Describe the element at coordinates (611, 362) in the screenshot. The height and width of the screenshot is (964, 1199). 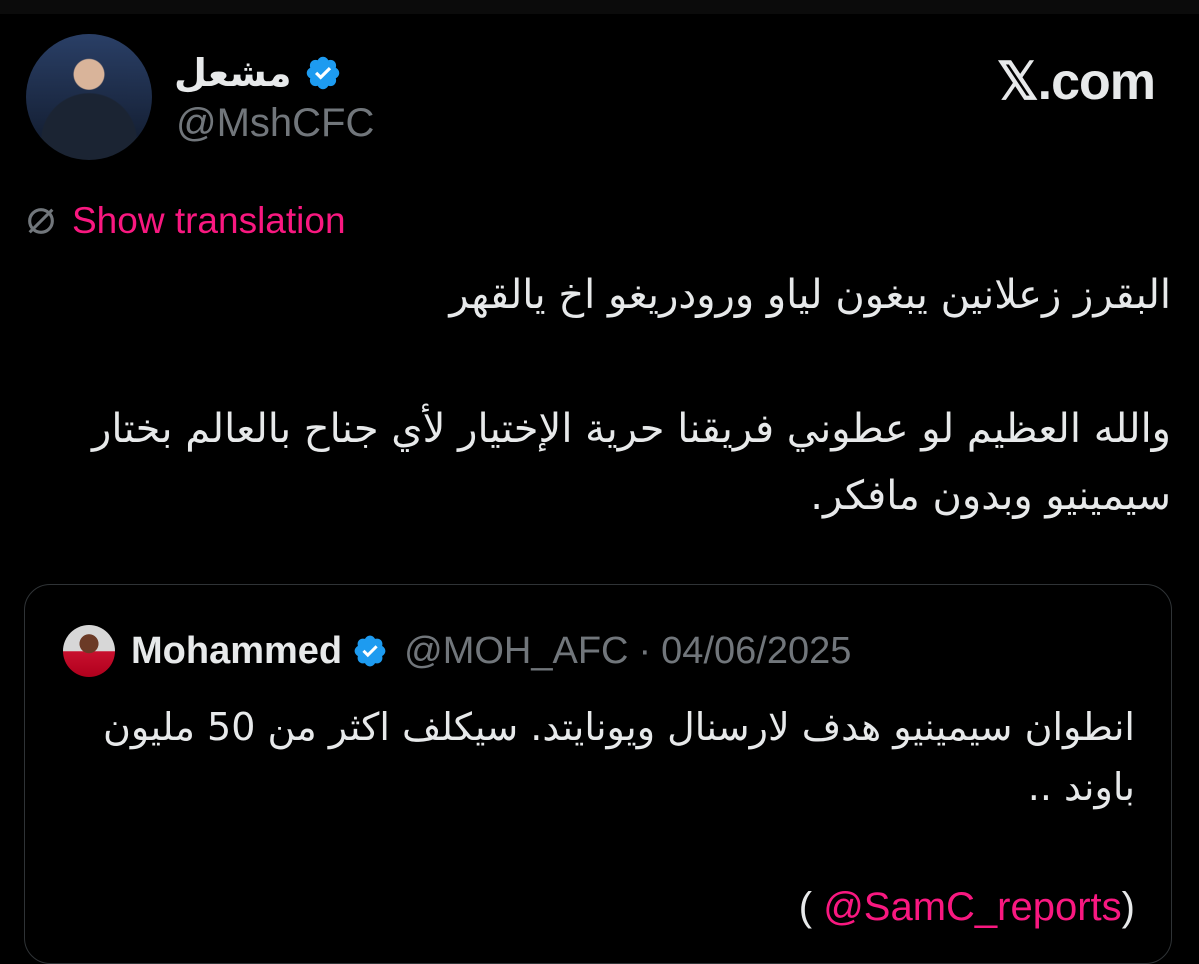
I see `tweet-line-blank` at that location.